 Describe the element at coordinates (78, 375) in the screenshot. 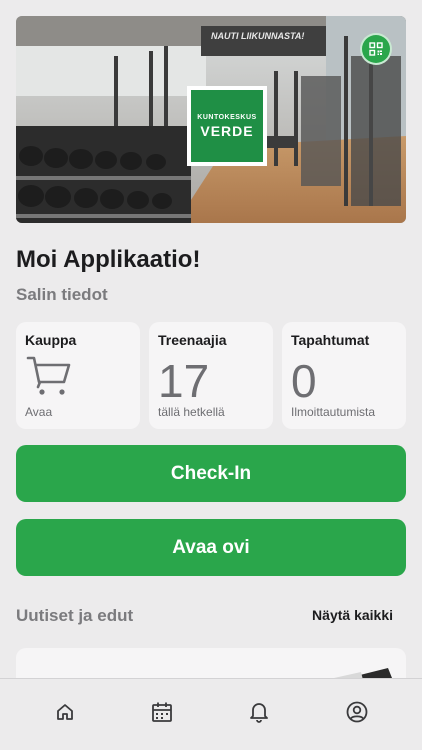

I see `shop-card: Kauppa Avaa` at that location.